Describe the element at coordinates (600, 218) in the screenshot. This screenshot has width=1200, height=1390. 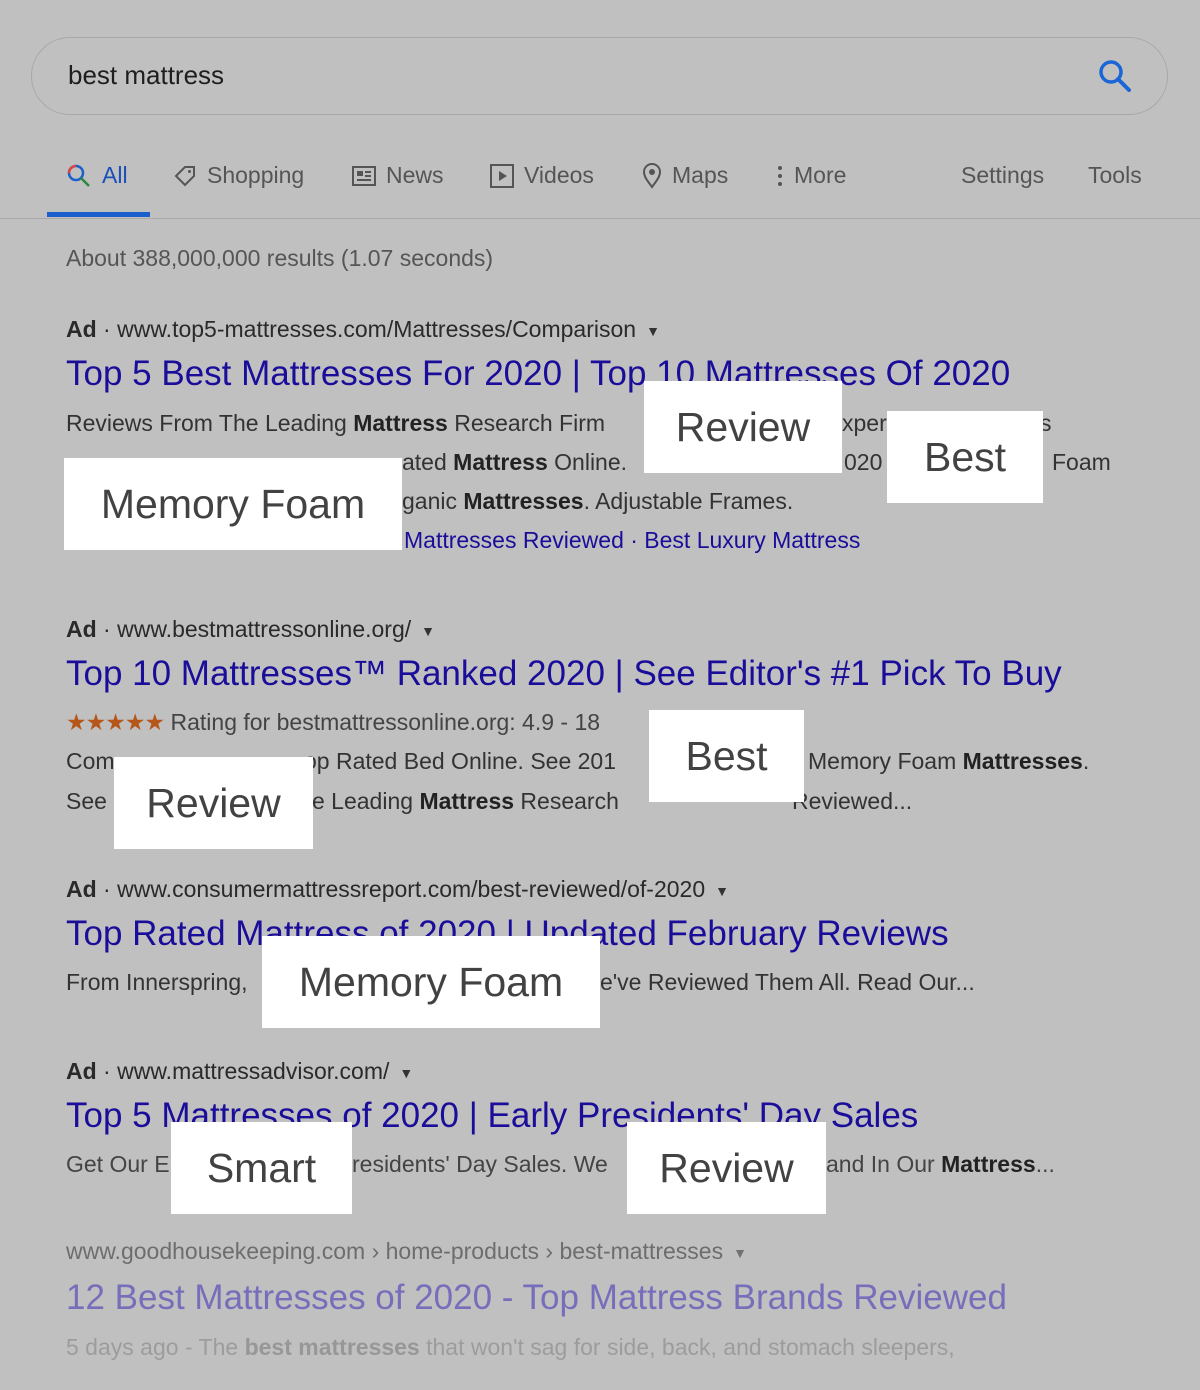
I see `divider` at that location.